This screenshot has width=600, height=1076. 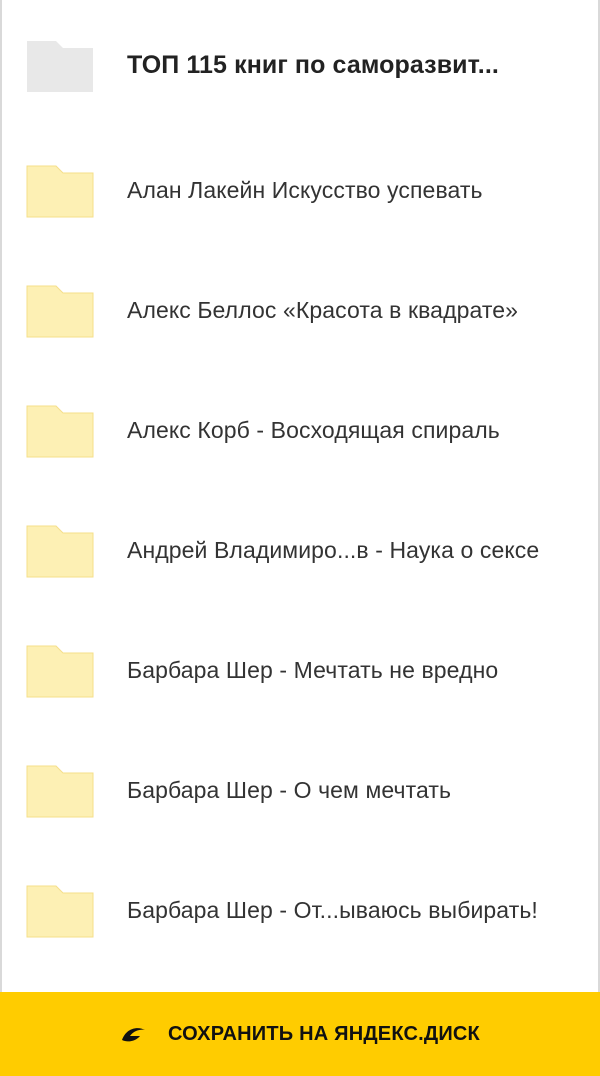 I want to click on folder-label: Барбара Шер - Мечтать не вредно, so click(x=313, y=669).